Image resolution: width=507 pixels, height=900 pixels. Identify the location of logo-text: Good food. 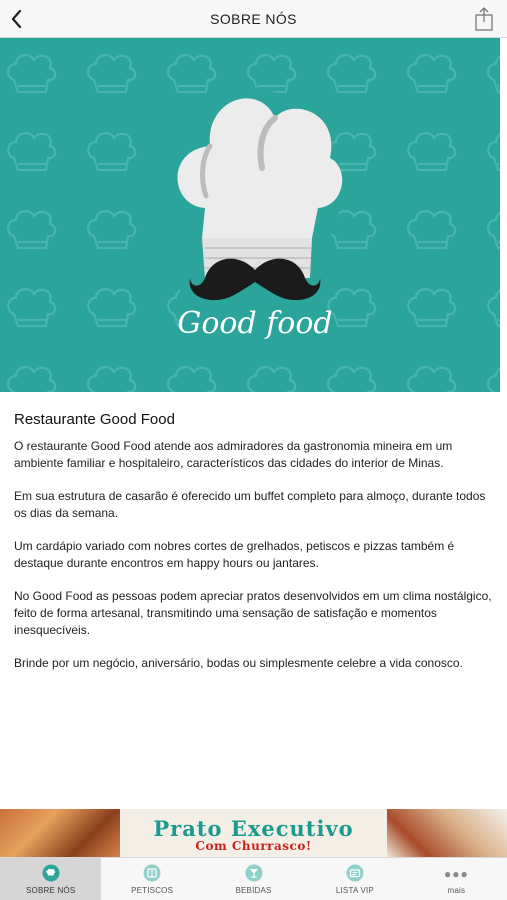
(254, 323).